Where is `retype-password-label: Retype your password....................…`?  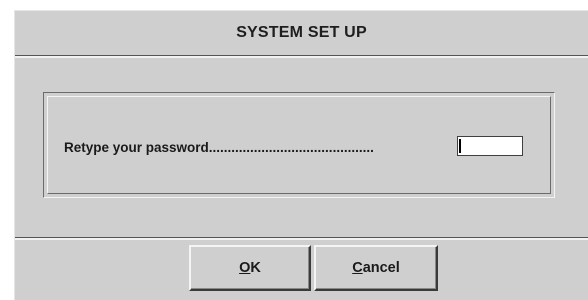 retype-password-label: Retype your password....................… is located at coordinates (219, 147).